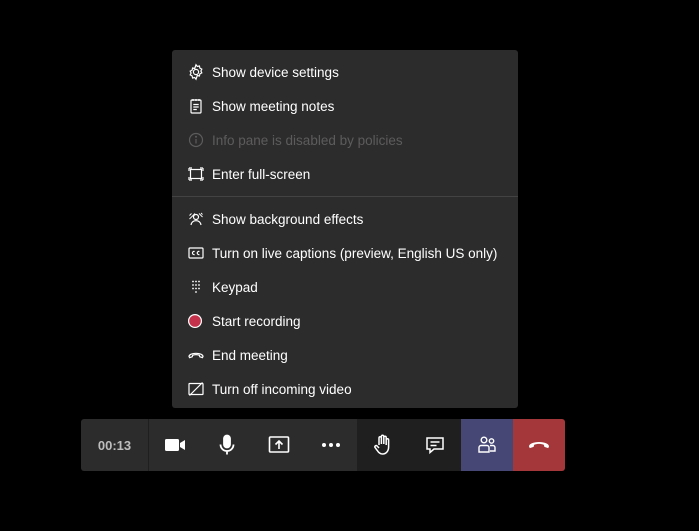  What do you see at coordinates (282, 389) in the screenshot?
I see `menu-item-label: Turn off incoming video` at bounding box center [282, 389].